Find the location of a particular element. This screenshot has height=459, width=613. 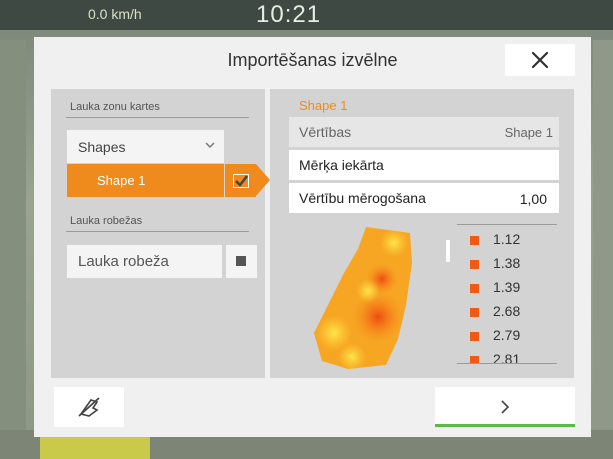

legend-value: 2.79 is located at coordinates (507, 335).